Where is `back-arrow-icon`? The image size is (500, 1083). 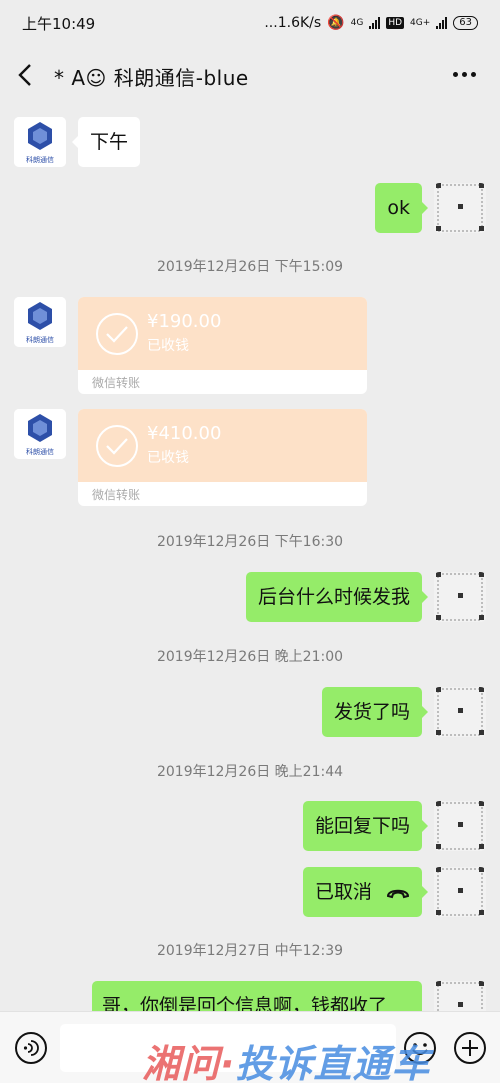 back-arrow-icon is located at coordinates (26, 75).